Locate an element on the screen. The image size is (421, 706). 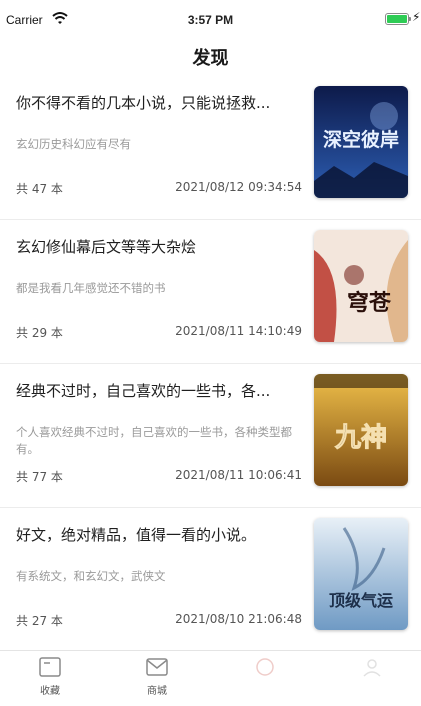
page-title: 发现 is located at coordinates (210, 58).